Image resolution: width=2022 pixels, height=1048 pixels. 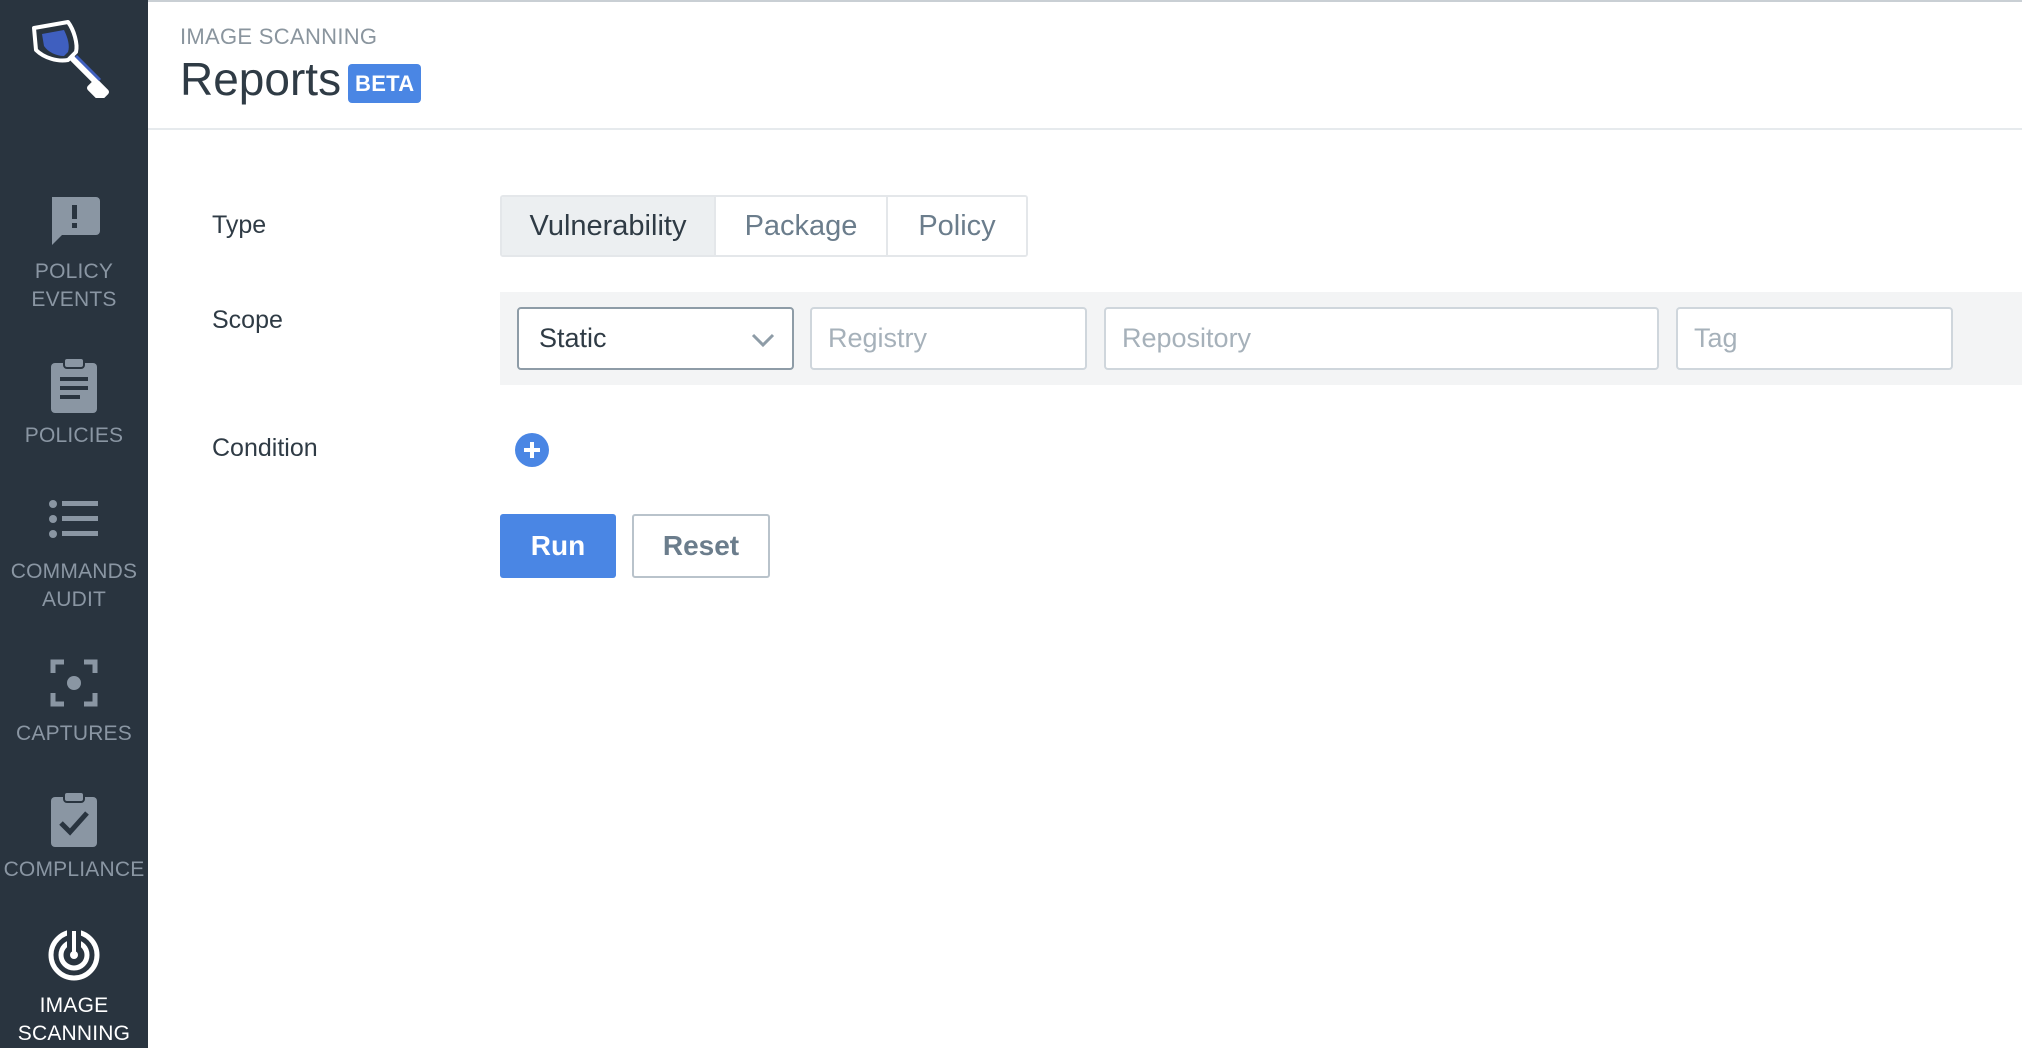 What do you see at coordinates (74, 221) in the screenshot?
I see `alert-message-icon` at bounding box center [74, 221].